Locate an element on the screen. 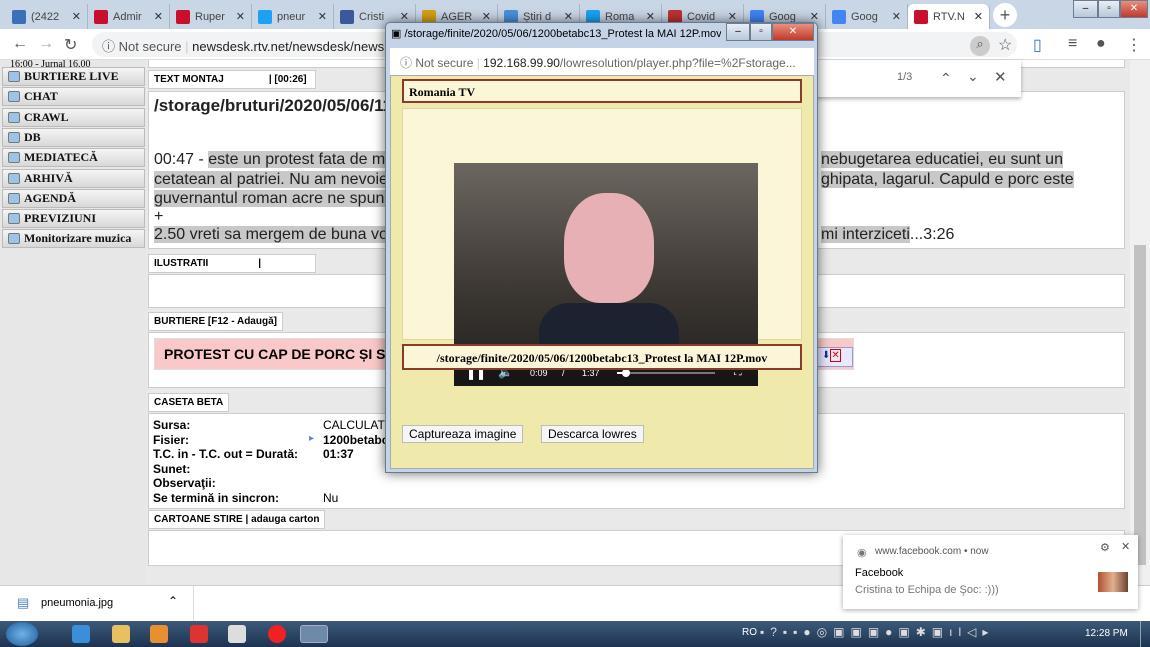 This screenshot has width=1150, height=647. channel-name: Romania TV is located at coordinates (602, 91).